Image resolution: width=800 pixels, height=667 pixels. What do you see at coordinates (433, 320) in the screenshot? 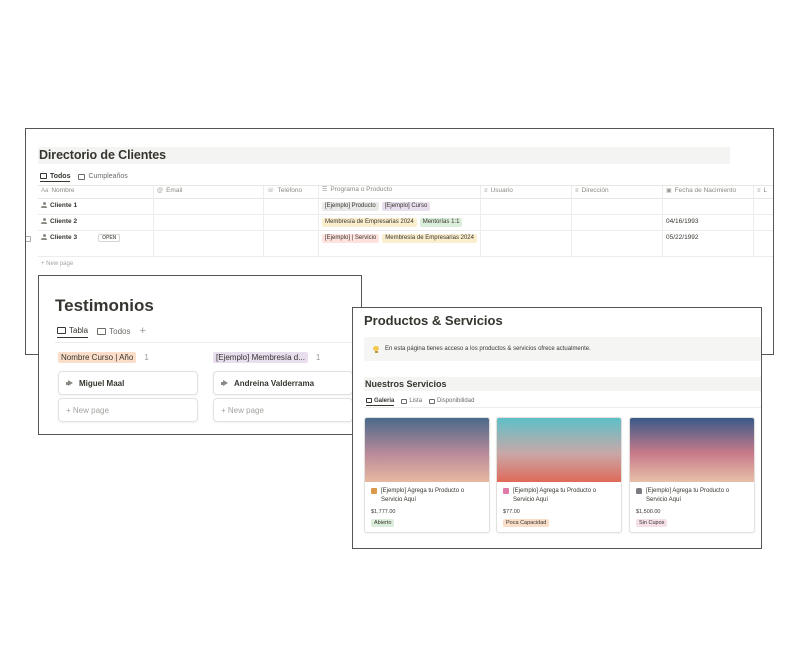
I see `page-title: Productos & Servicios` at bounding box center [433, 320].